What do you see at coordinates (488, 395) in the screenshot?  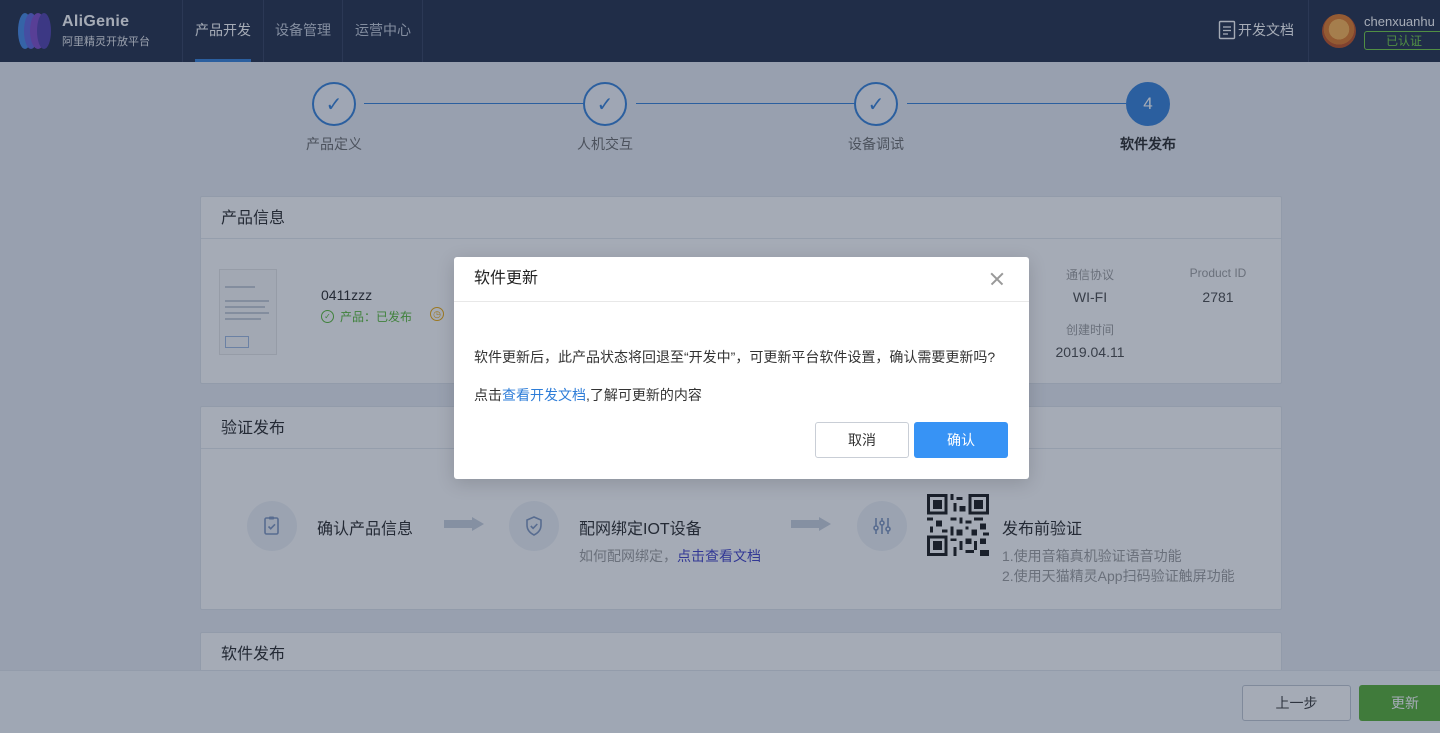 I see `hint-prefix: 点击` at bounding box center [488, 395].